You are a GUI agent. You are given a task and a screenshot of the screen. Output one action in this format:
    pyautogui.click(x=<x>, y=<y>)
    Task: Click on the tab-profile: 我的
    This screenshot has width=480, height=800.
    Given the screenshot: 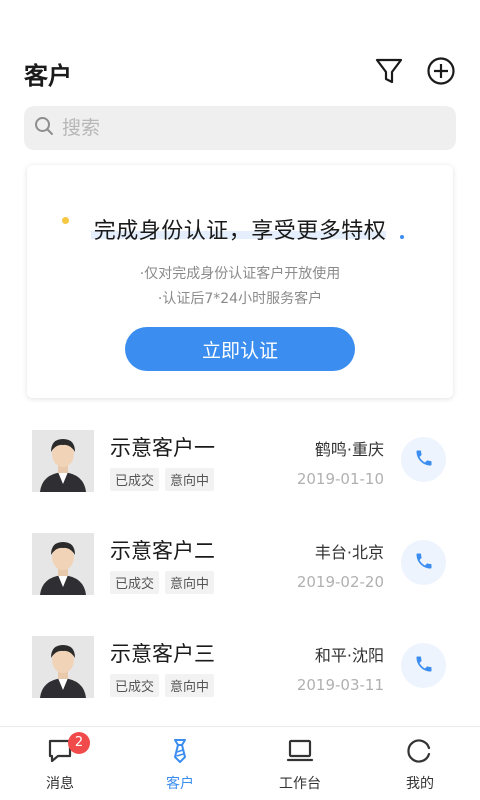 What is the action you would take?
    pyautogui.click(x=420, y=763)
    